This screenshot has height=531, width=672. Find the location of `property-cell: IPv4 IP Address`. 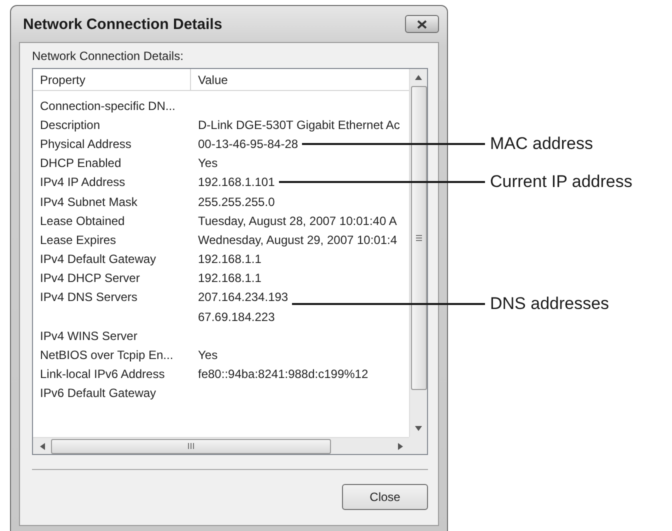

property-cell: IPv4 IP Address is located at coordinates (83, 182).